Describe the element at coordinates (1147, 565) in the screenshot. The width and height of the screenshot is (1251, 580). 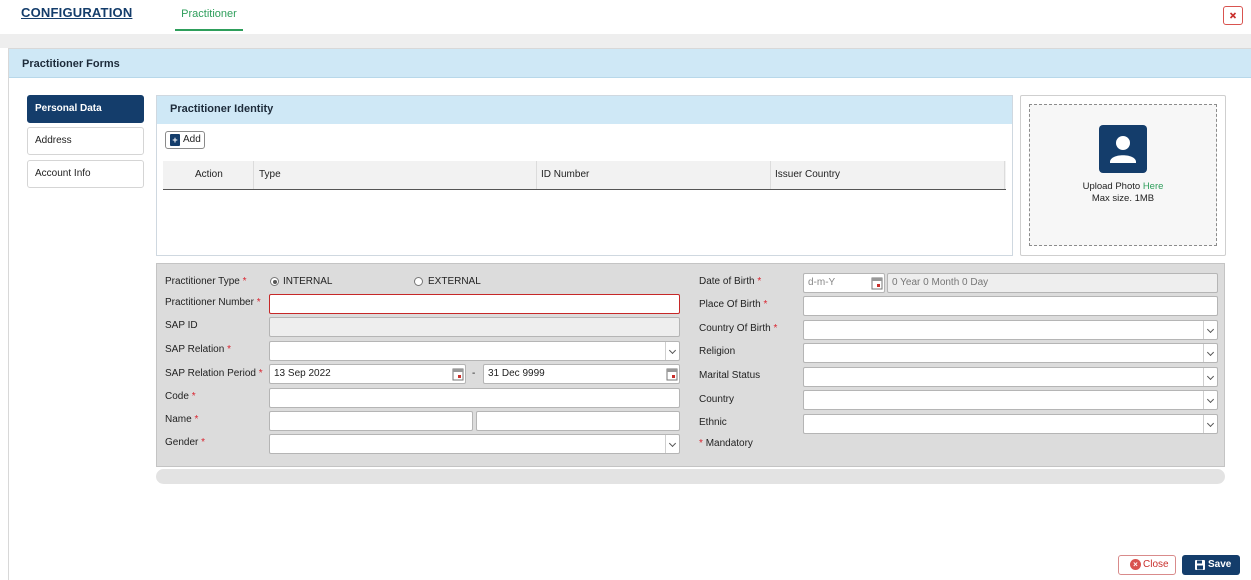
I see `close-button: Close` at that location.